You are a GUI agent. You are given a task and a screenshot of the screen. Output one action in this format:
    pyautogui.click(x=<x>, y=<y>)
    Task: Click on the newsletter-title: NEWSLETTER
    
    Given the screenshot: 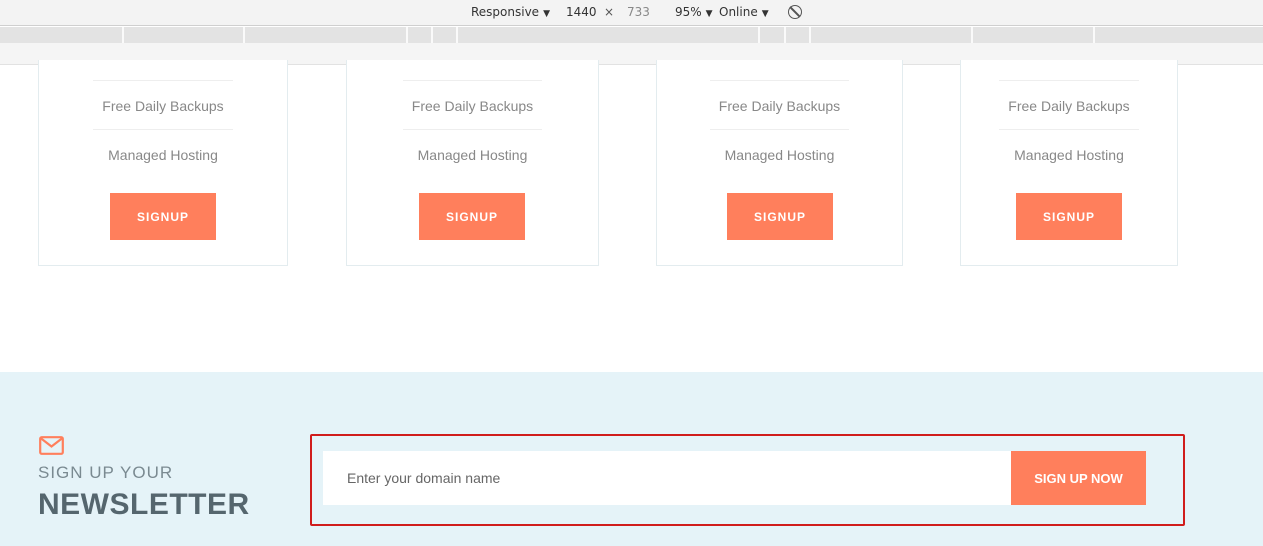 What is the action you would take?
    pyautogui.click(x=144, y=504)
    